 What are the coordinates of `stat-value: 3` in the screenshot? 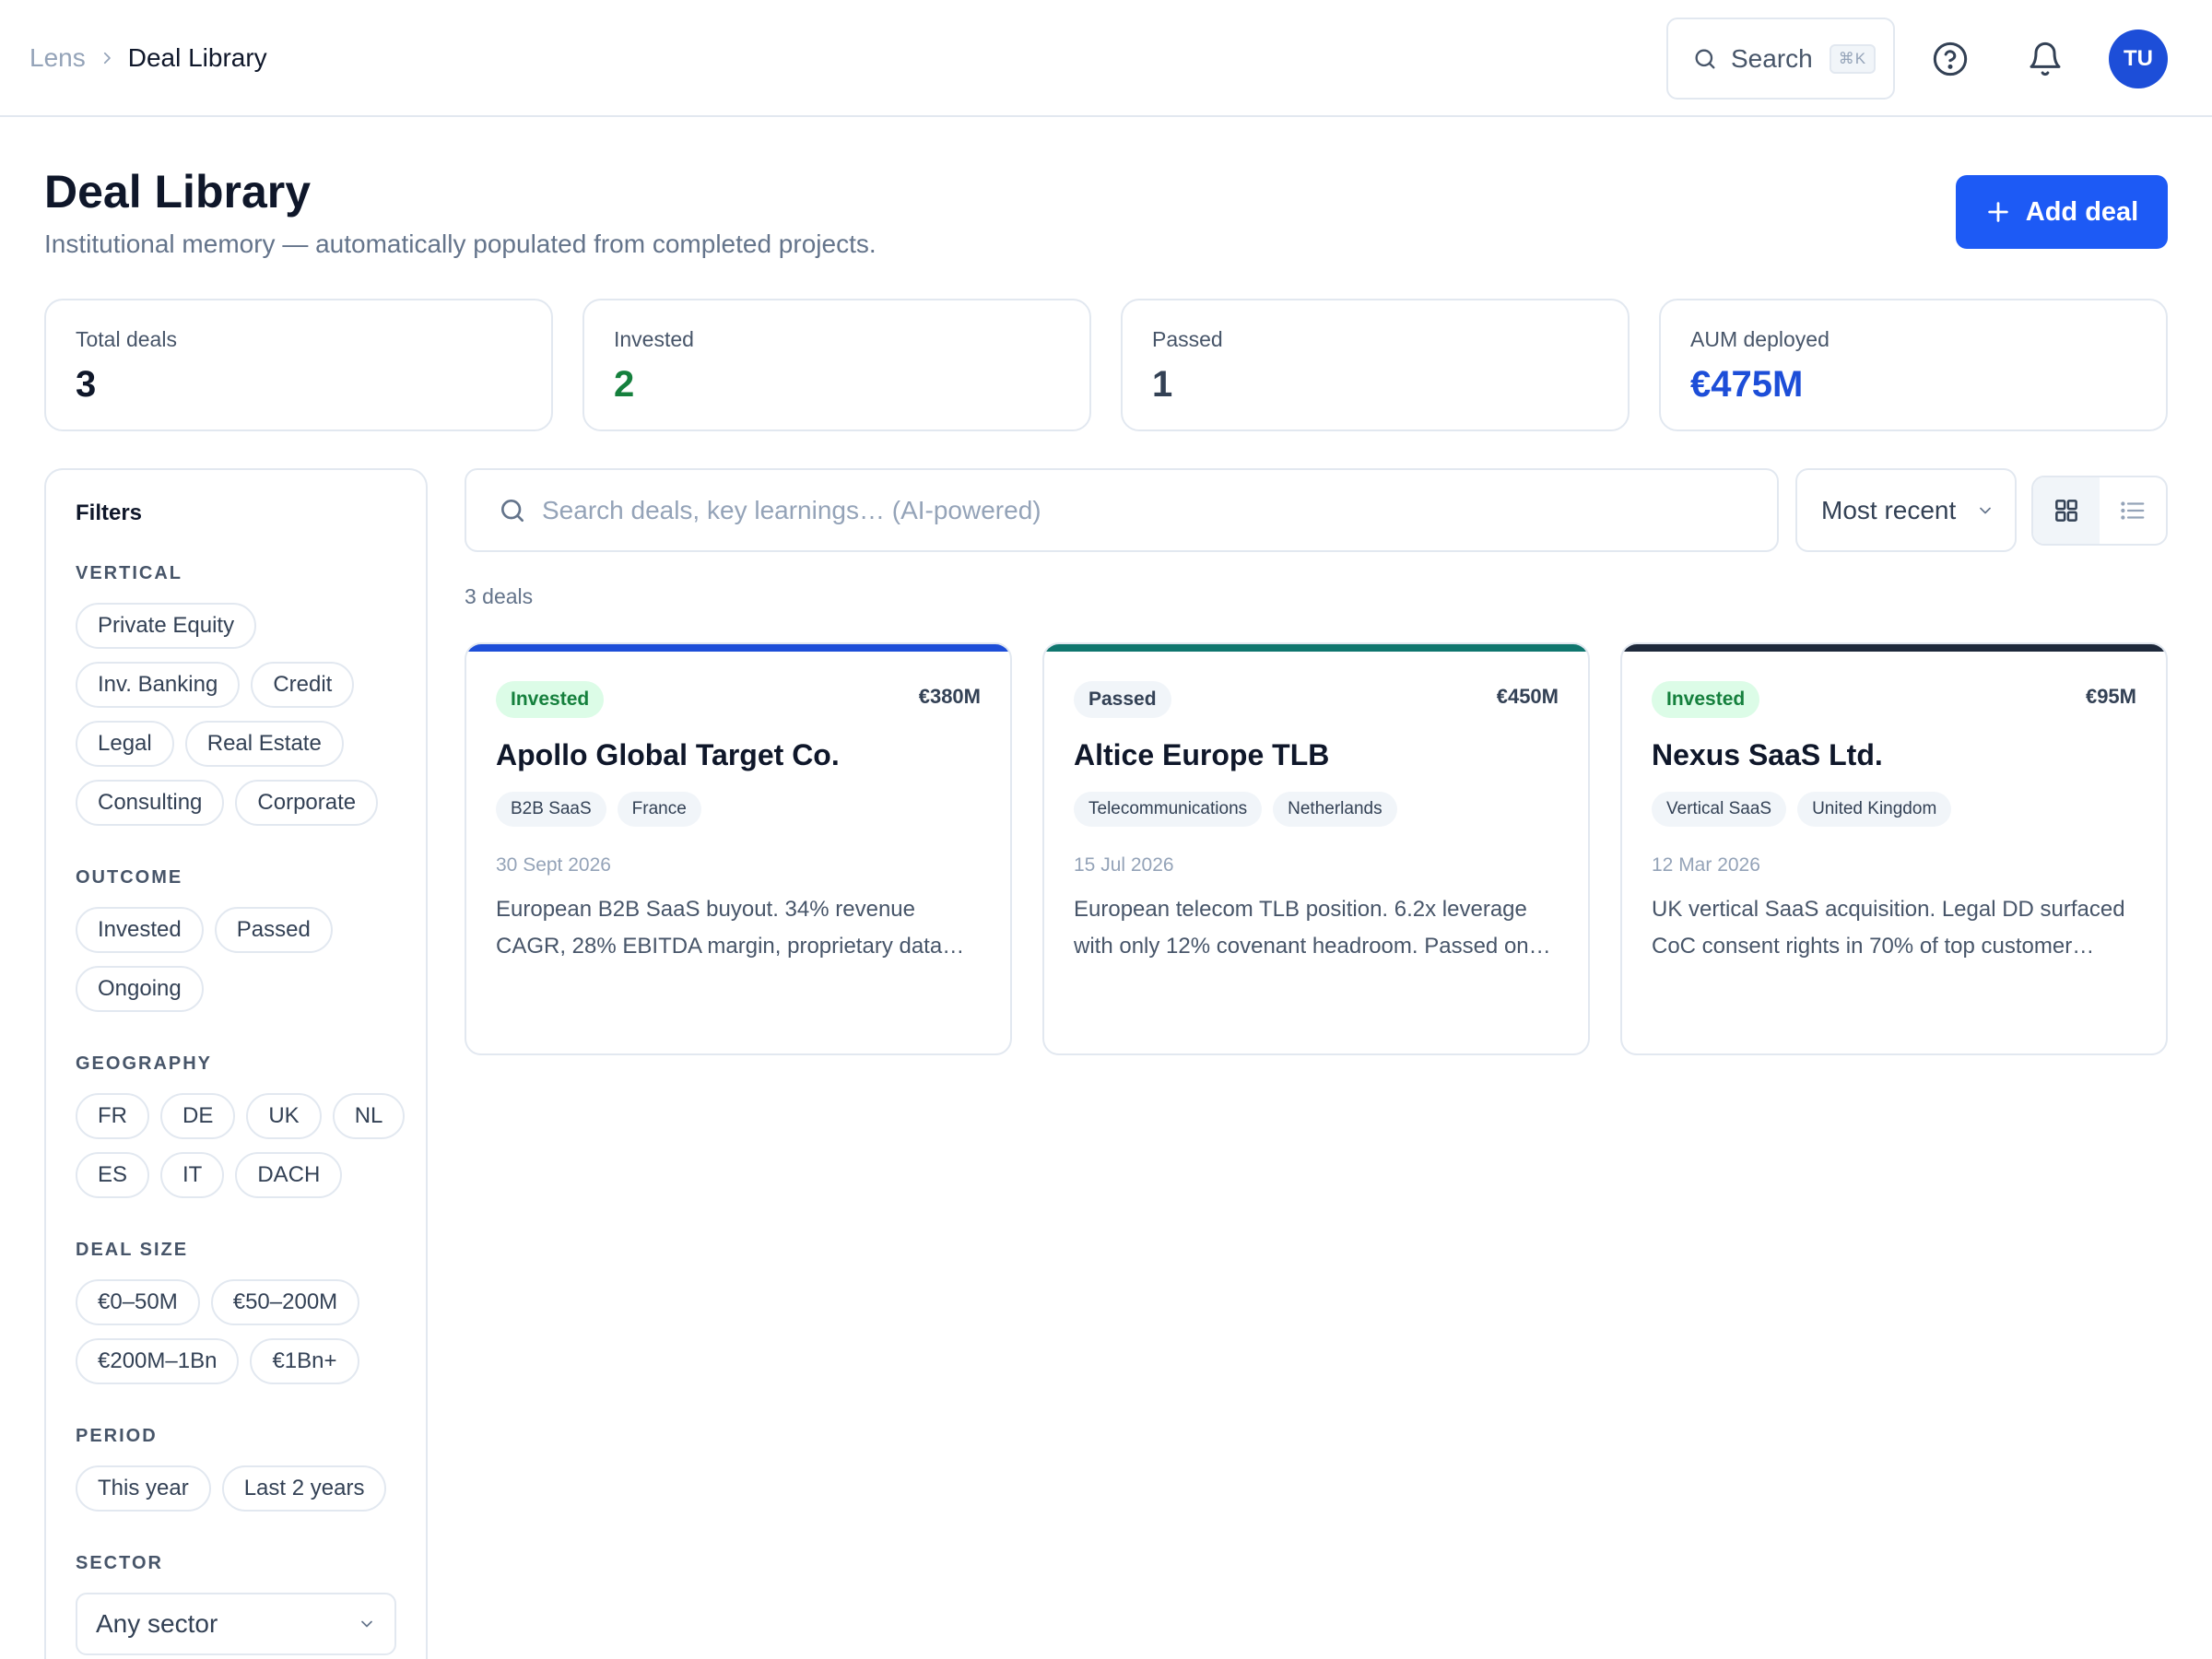 It's located at (86, 384).